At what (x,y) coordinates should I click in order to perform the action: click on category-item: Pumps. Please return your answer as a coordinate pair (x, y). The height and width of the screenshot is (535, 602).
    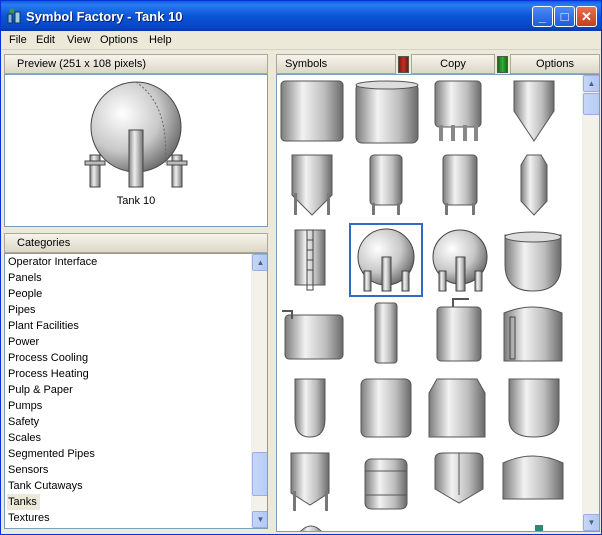
    Looking at the image, I should click on (26, 406).